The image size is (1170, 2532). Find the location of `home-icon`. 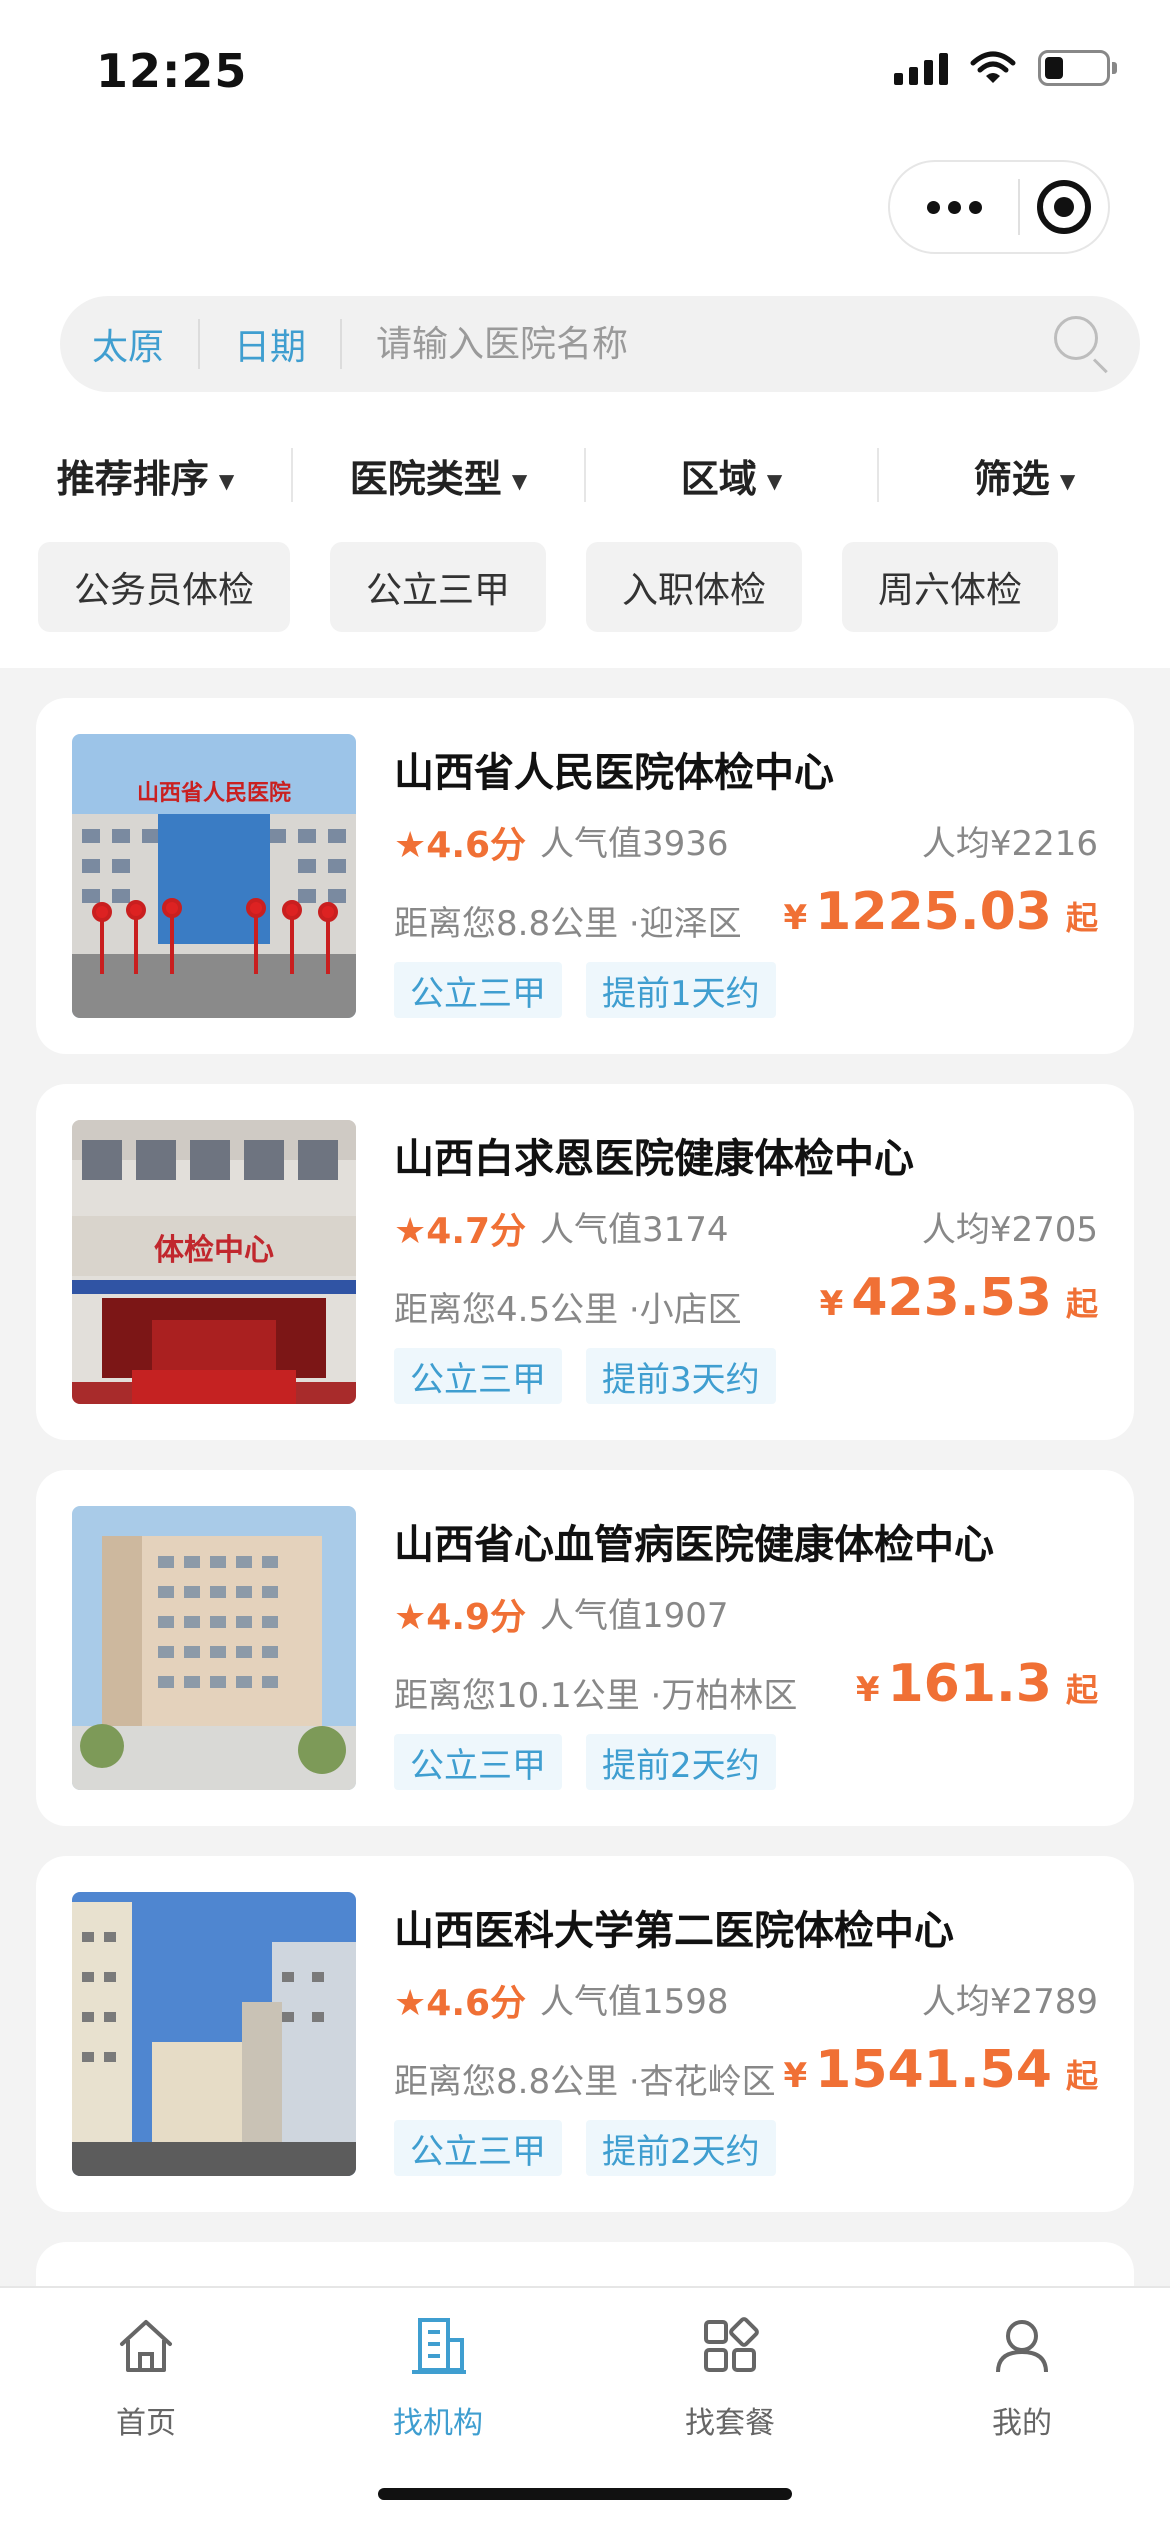

home-icon is located at coordinates (146, 2346).